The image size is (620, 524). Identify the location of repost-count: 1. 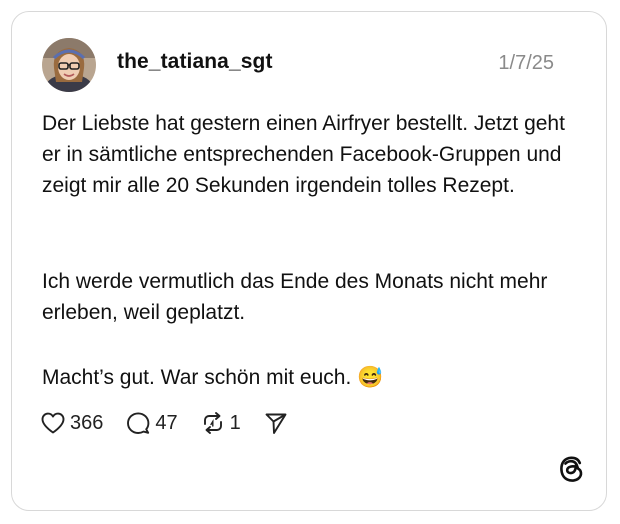
(235, 422).